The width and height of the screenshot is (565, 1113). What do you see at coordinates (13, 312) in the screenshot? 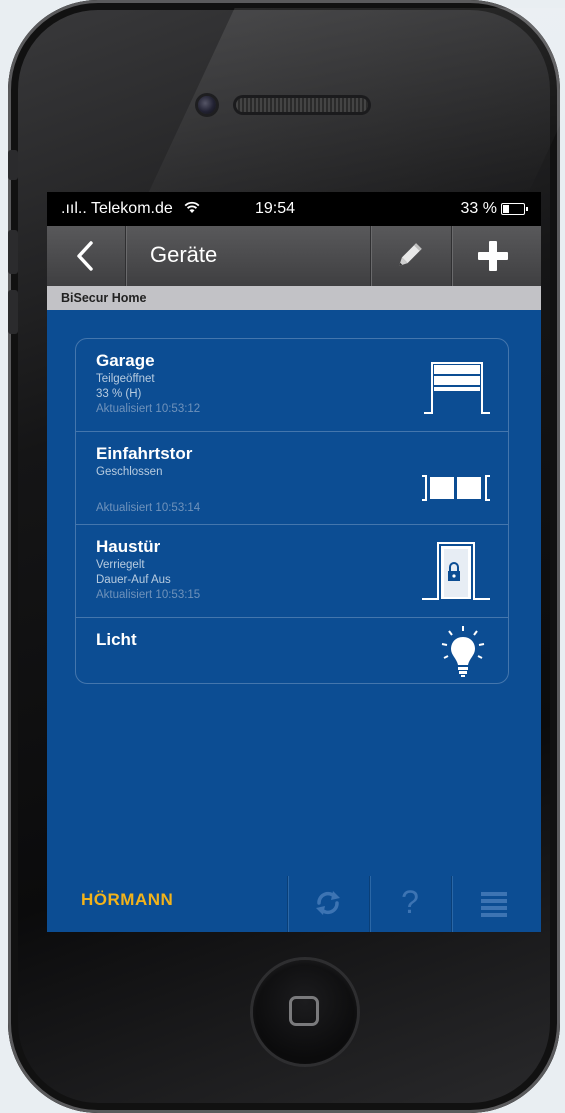
I see `volume-down-button` at bounding box center [13, 312].